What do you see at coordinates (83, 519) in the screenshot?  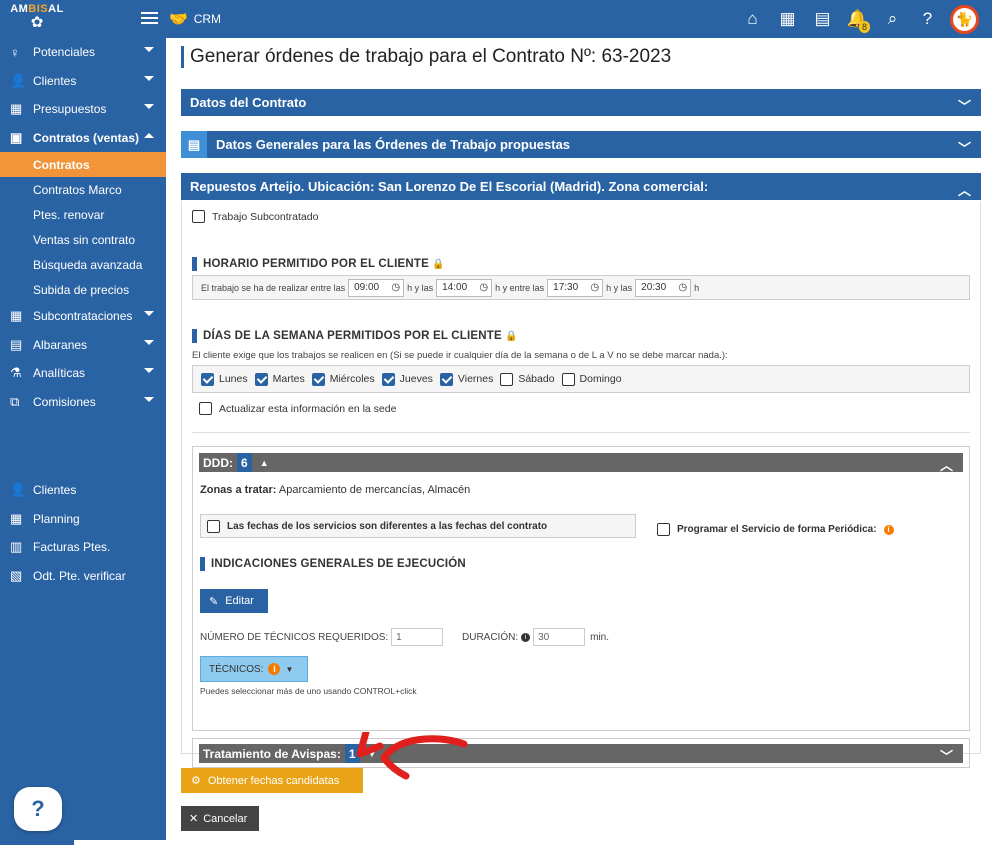 I see `sidebar-item-planning: ▦ Planning` at bounding box center [83, 519].